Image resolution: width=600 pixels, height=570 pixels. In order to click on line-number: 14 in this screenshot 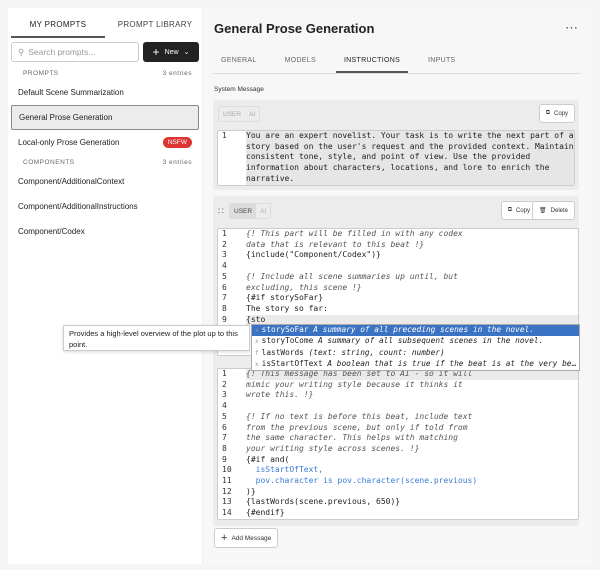, I will do `click(232, 513)`.